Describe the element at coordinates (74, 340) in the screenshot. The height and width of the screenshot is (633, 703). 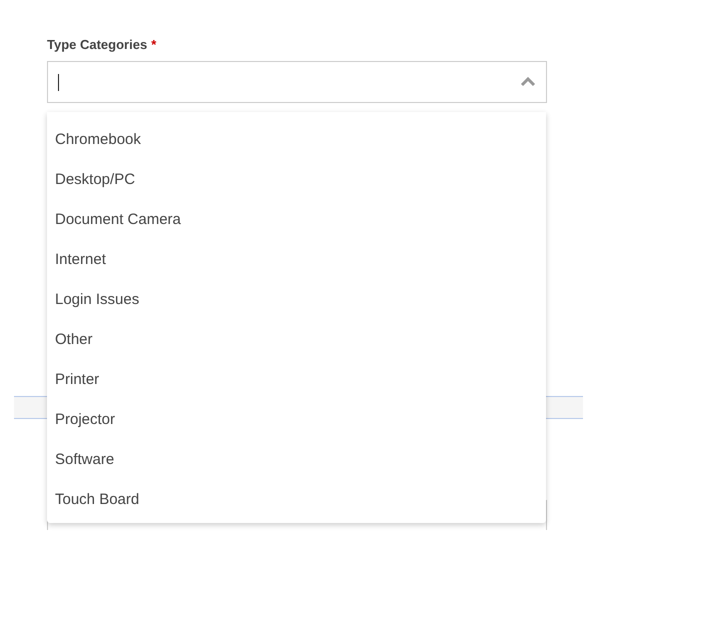
I see `menu-option: Other` at that location.